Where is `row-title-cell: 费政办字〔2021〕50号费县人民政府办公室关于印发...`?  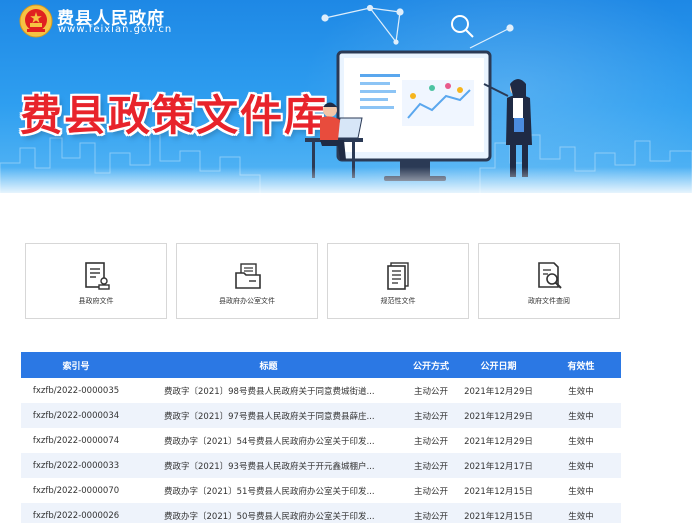 row-title-cell: 费政办字〔2021〕50号费县人民政府办公室关于印发... is located at coordinates (268, 513).